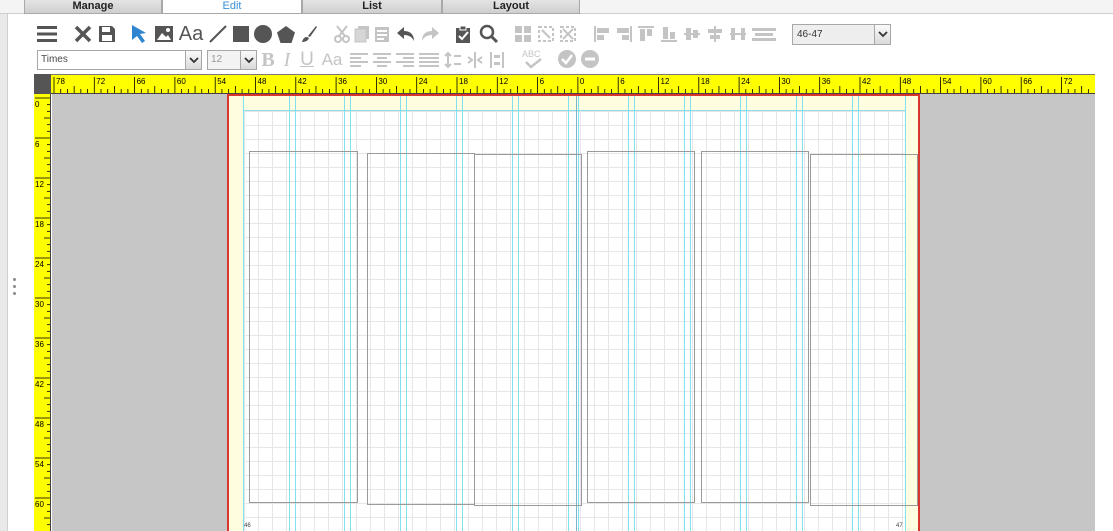 The width and height of the screenshot is (1113, 531). I want to click on select-arrow-icon, so click(139, 34).